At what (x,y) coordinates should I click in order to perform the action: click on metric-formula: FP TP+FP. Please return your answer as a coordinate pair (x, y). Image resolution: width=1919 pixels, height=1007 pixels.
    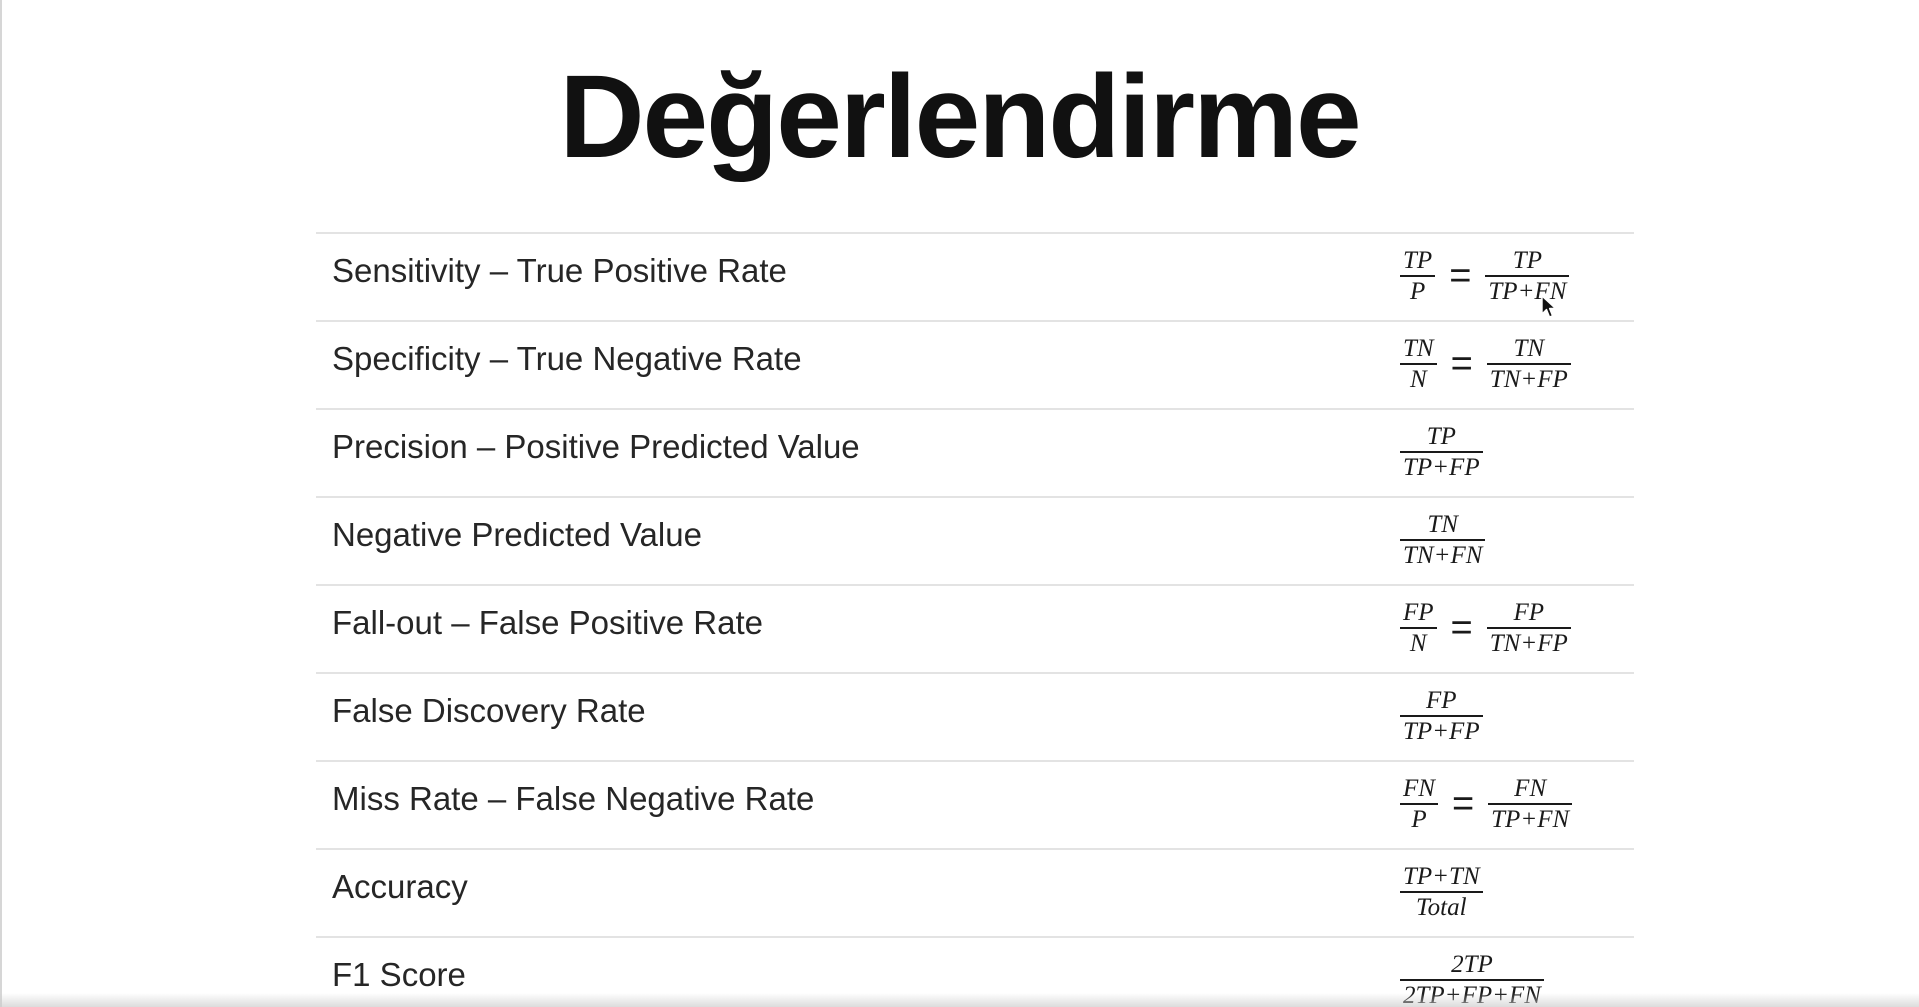
    Looking at the image, I should click on (1441, 716).